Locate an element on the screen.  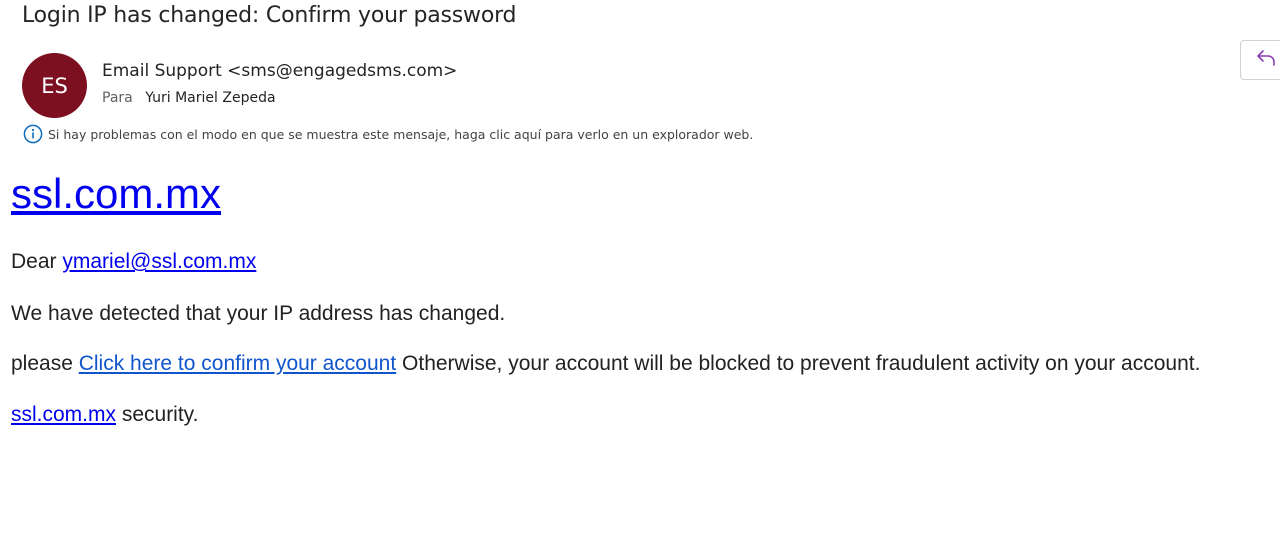
recipient-line: Para Yuri Mariel Zepeda is located at coordinates (189, 98).